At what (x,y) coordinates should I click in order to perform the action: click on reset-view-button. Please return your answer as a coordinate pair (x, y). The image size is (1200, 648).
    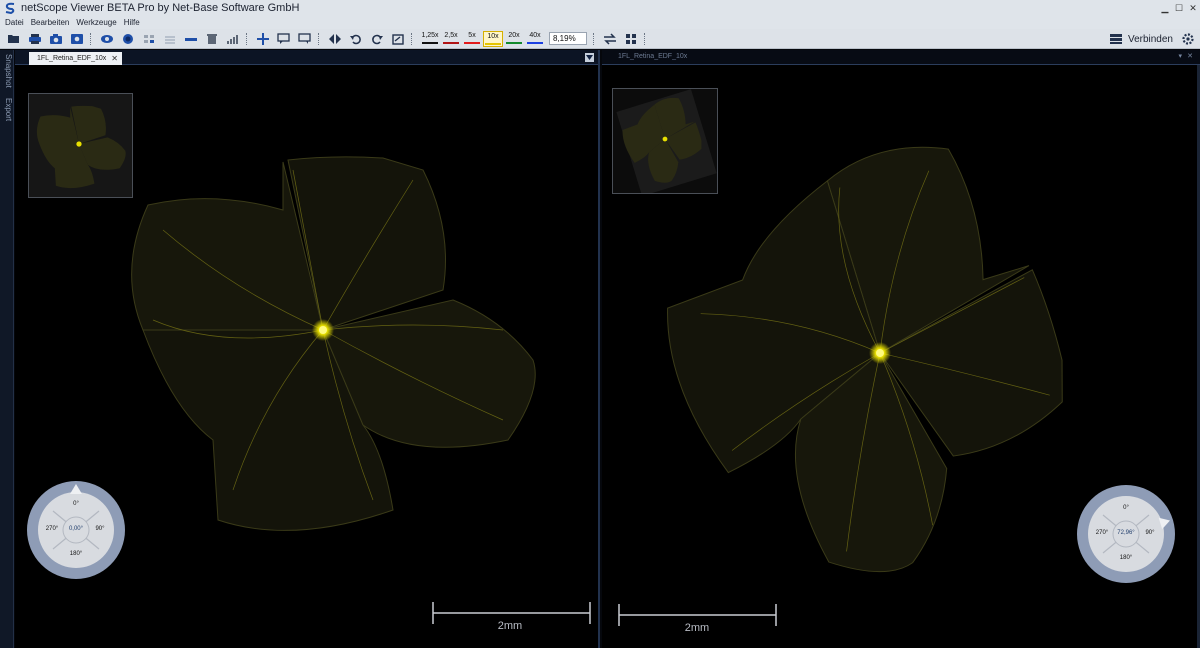
    Looking at the image, I should click on (398, 39).